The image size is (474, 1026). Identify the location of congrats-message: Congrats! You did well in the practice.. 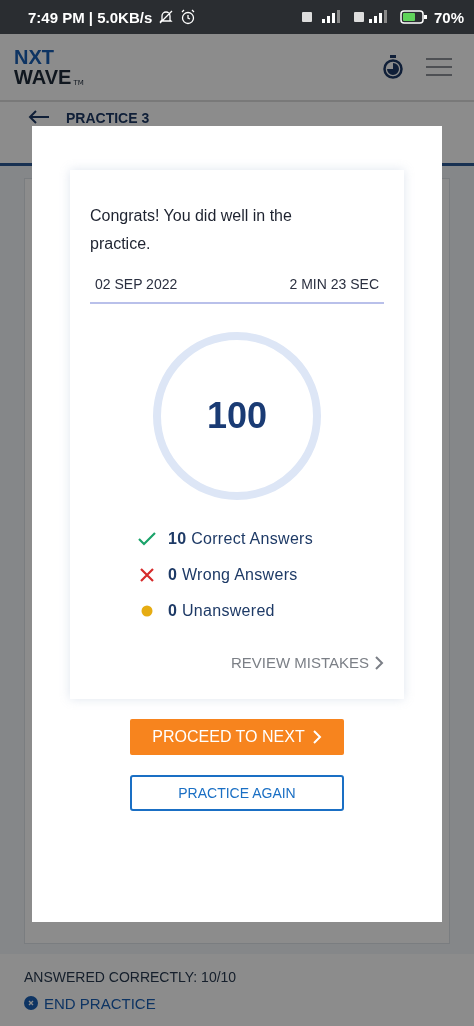
(191, 230).